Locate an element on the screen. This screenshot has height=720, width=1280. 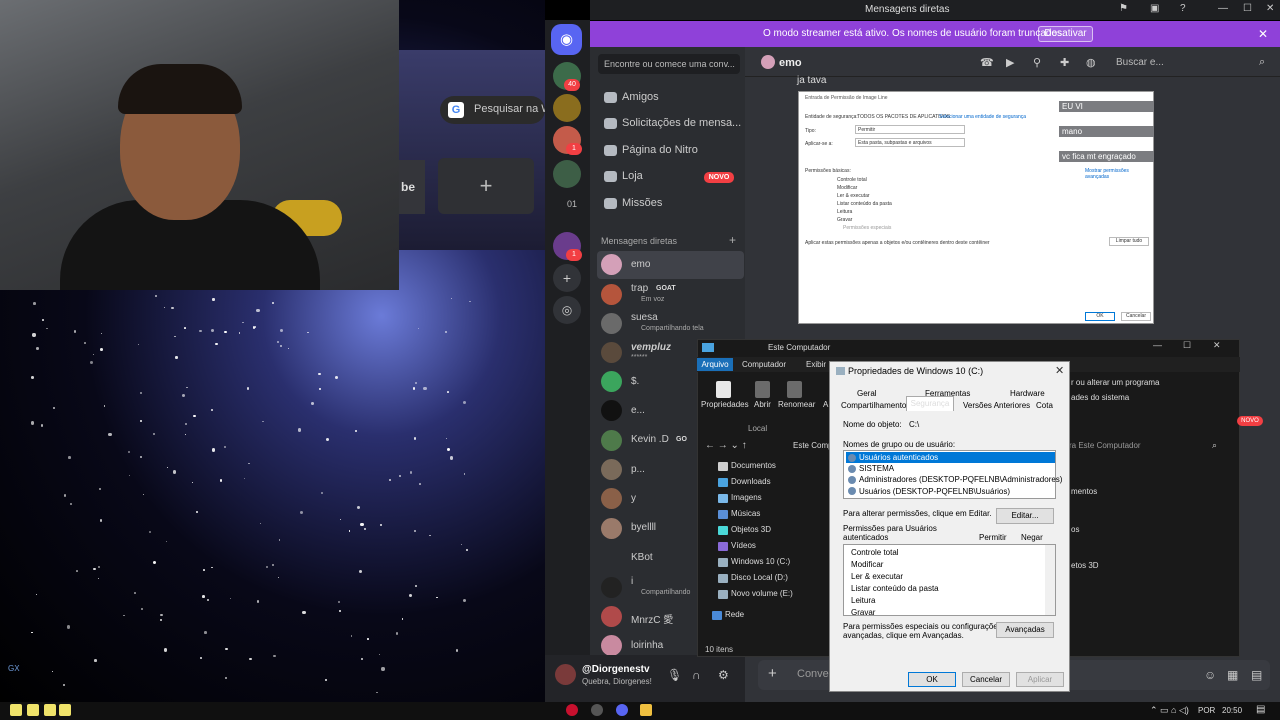
discord-home-icon: ◉ is located at coordinates (566, 39).